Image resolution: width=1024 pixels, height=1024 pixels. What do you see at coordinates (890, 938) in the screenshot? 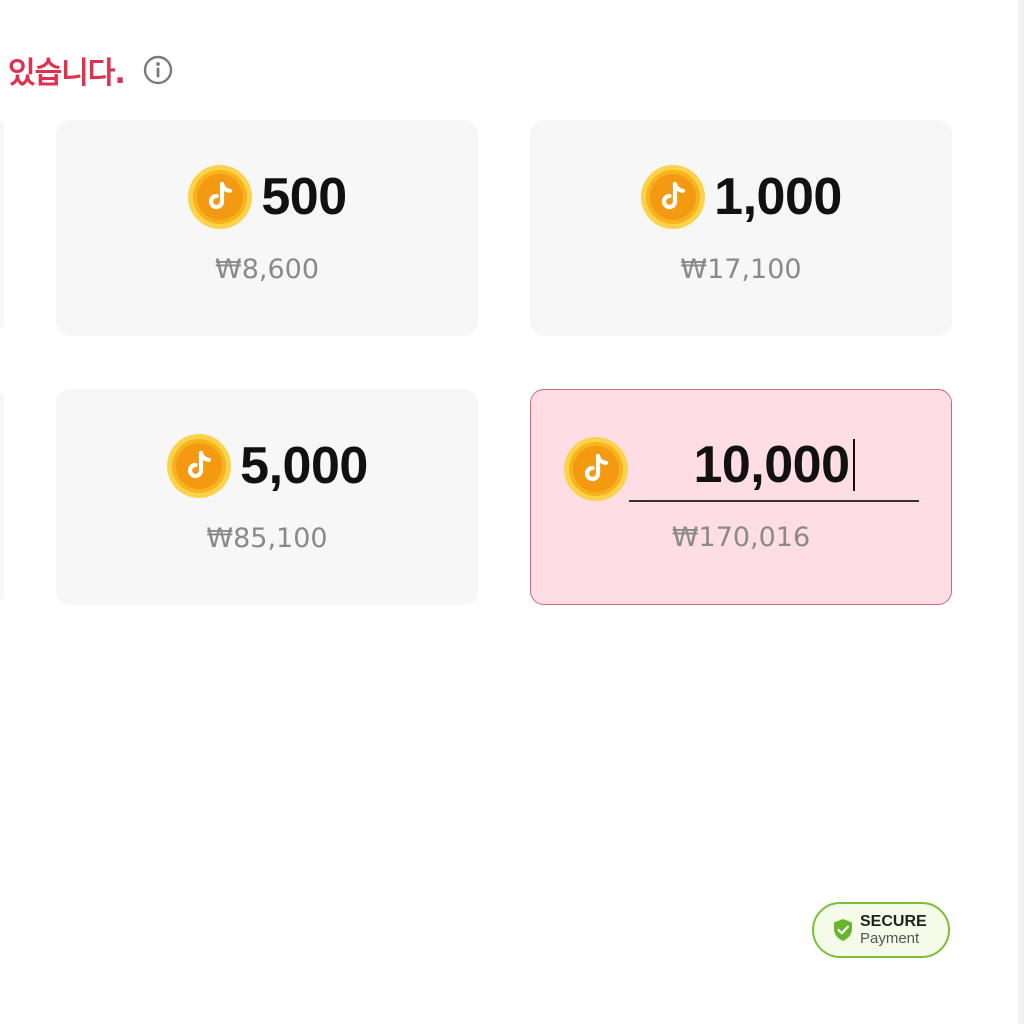
I see `secure-subtitle: Payment` at bounding box center [890, 938].